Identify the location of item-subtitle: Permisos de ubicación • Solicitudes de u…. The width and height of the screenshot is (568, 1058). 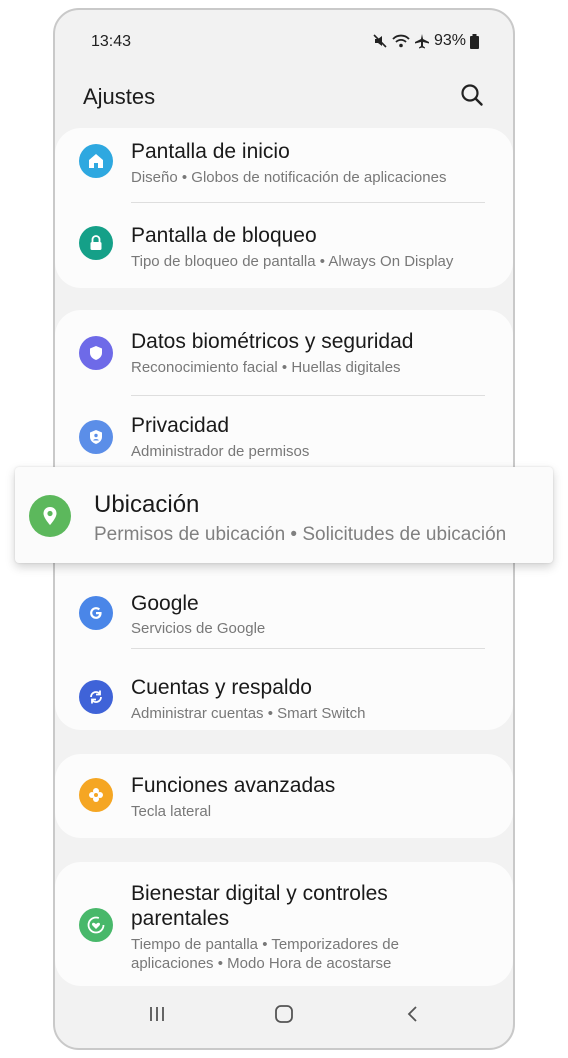
(300, 534).